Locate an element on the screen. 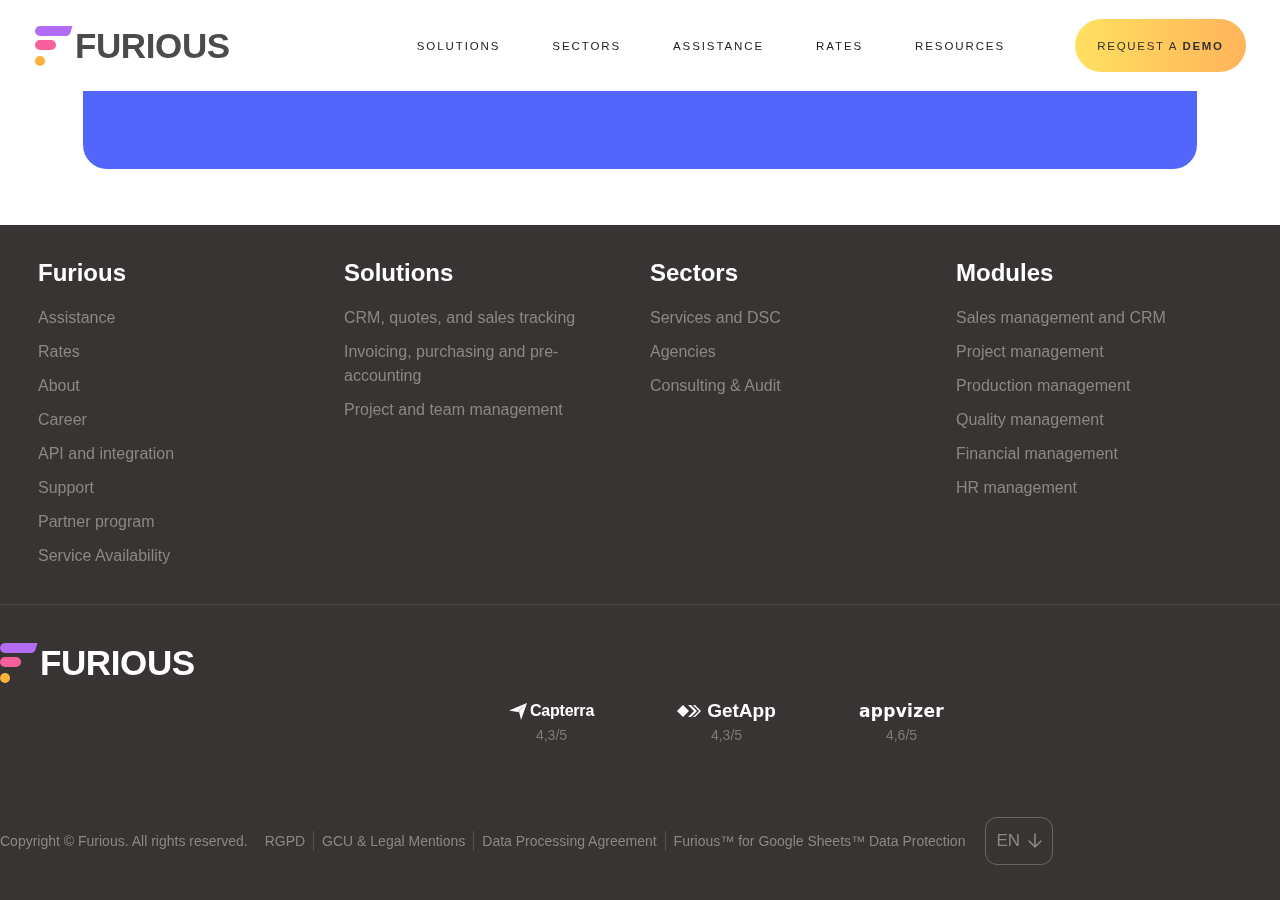  footer-heading: Sectors is located at coordinates (694, 272).